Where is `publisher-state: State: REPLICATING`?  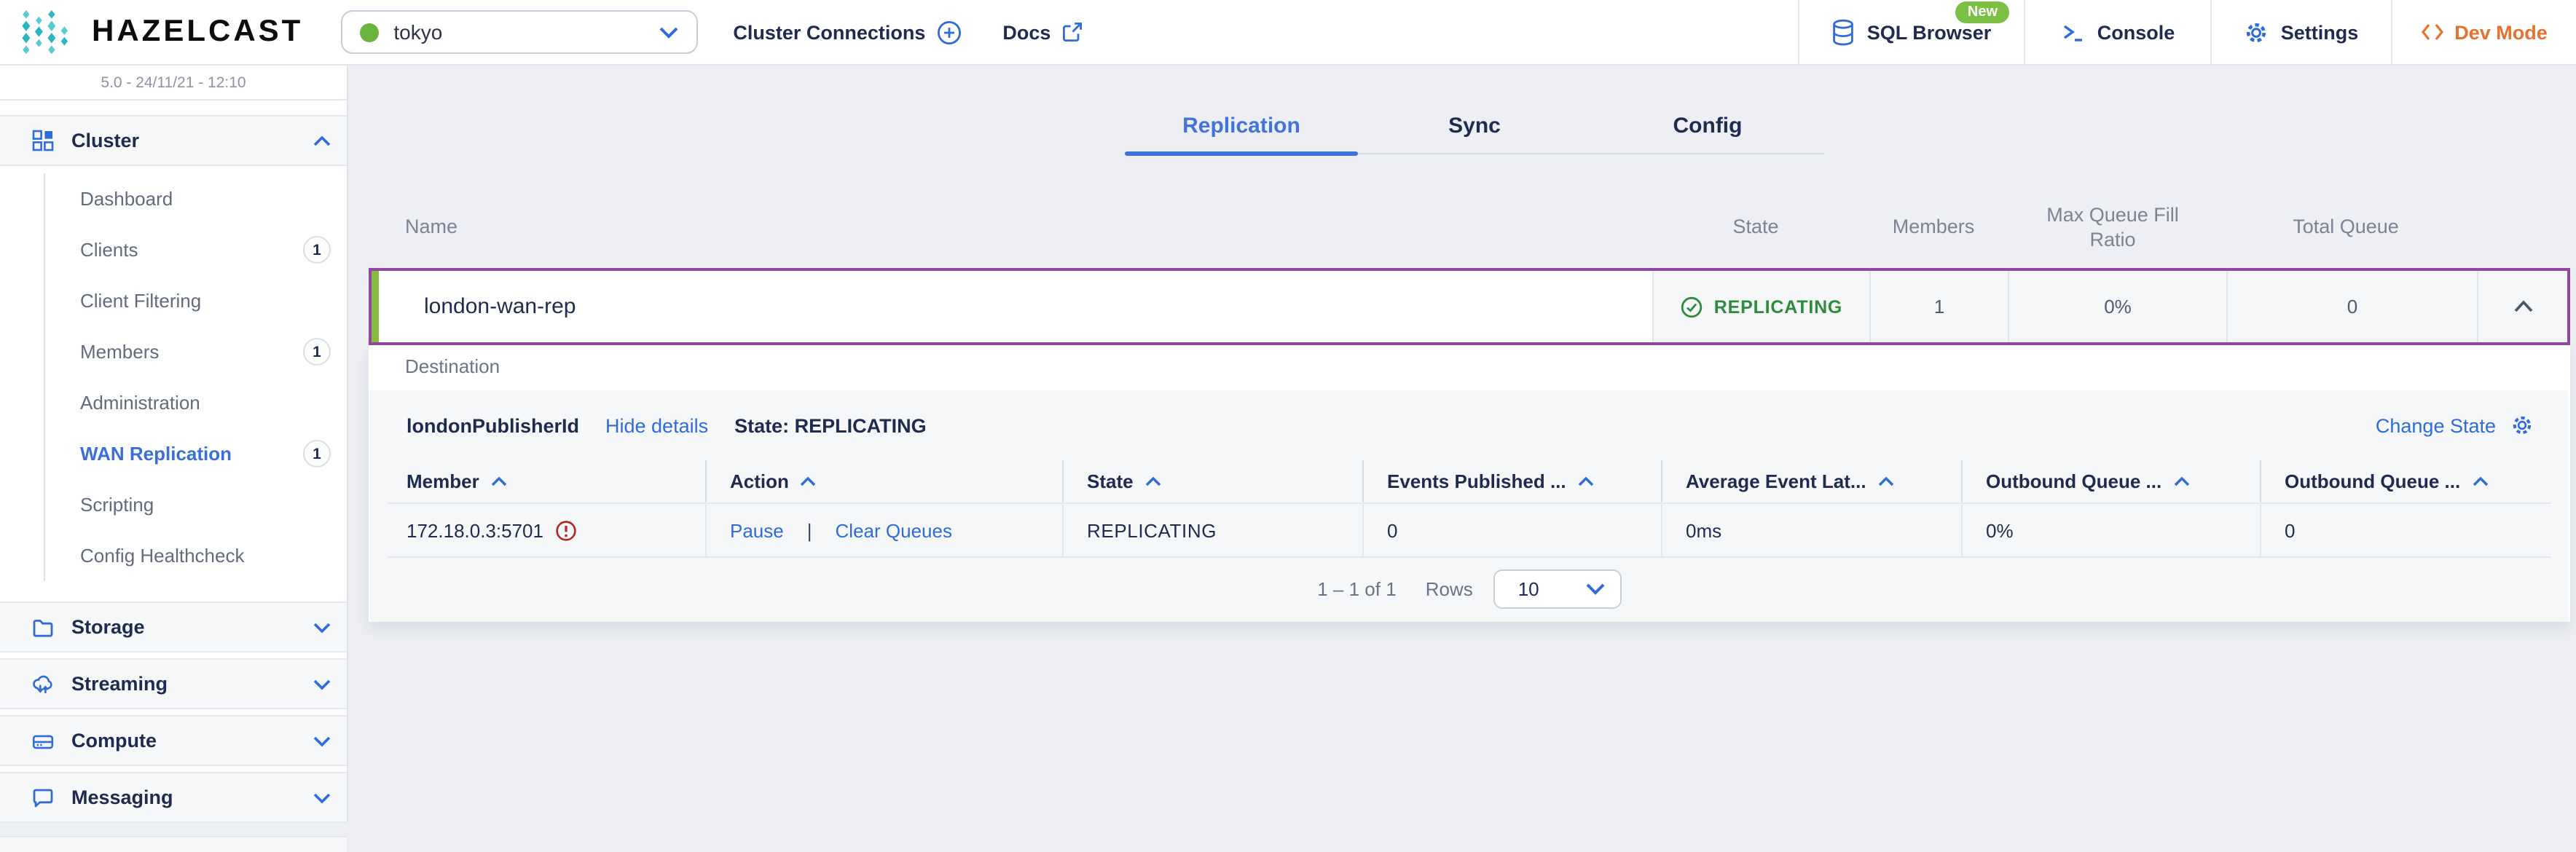 publisher-state: State: REPLICATING is located at coordinates (830, 425).